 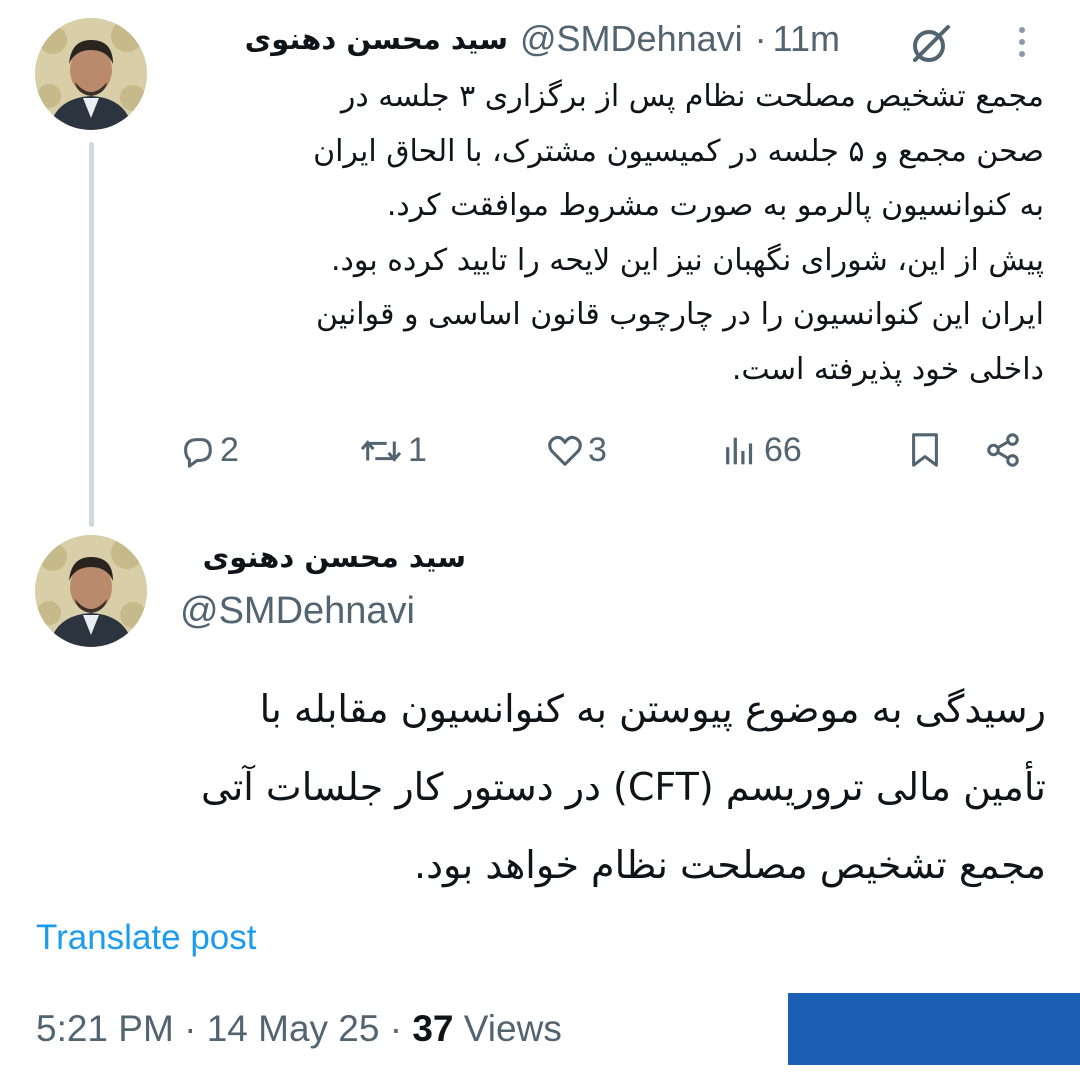 I want to click on watermark-bar, so click(x=934, y=1029).